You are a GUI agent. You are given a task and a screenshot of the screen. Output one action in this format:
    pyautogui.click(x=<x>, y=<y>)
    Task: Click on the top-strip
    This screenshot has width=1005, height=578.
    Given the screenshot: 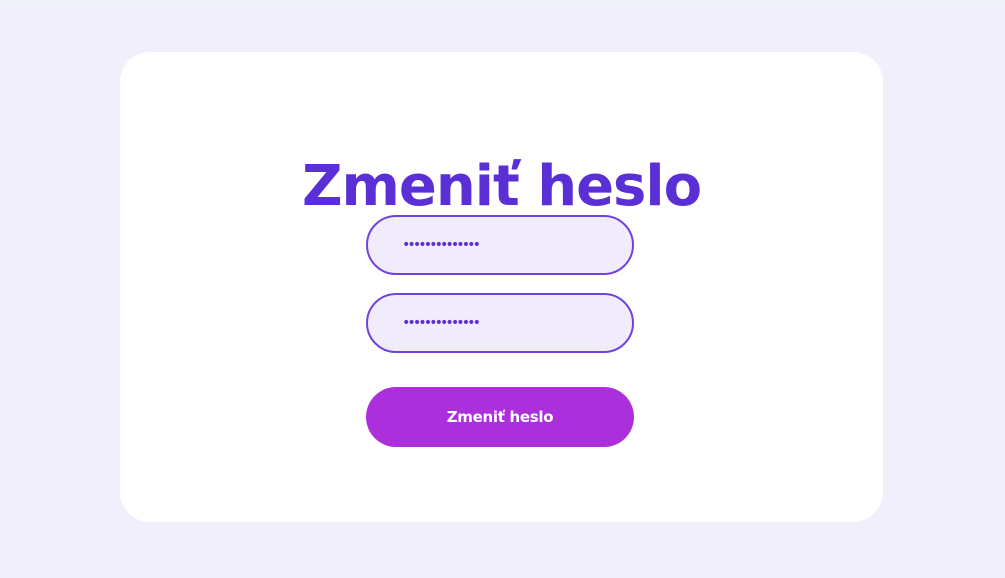 What is the action you would take?
    pyautogui.click(x=502, y=3)
    